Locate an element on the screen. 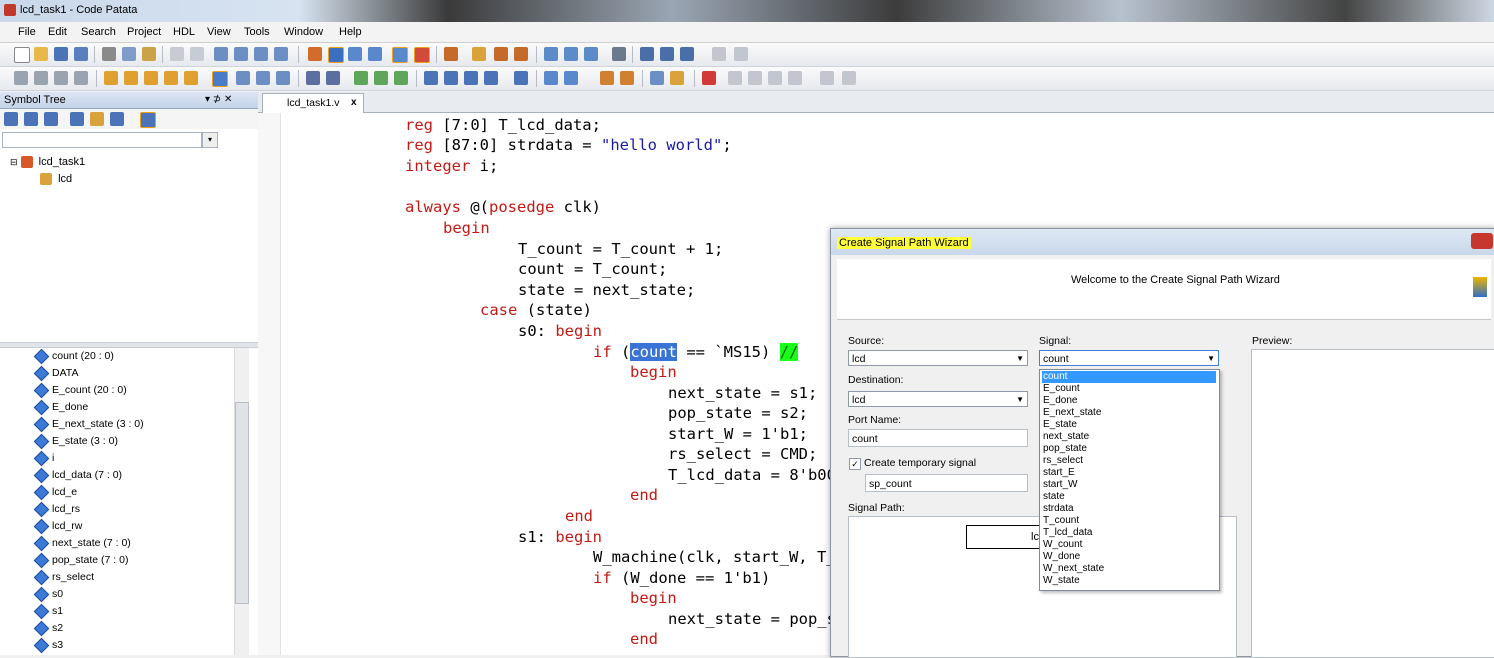 The width and height of the screenshot is (1494, 658). find-next-icon is located at coordinates (241, 54).